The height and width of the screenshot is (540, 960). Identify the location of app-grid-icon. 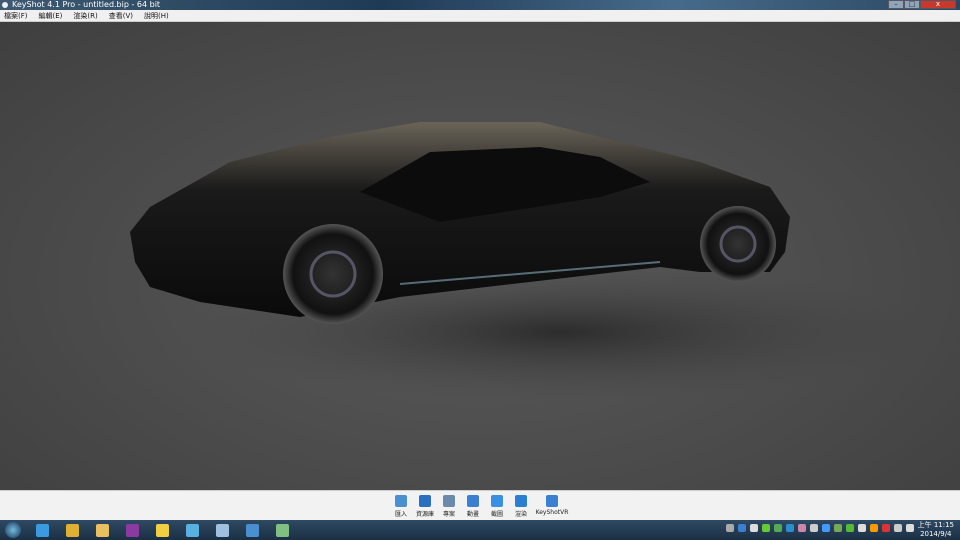
(162, 530).